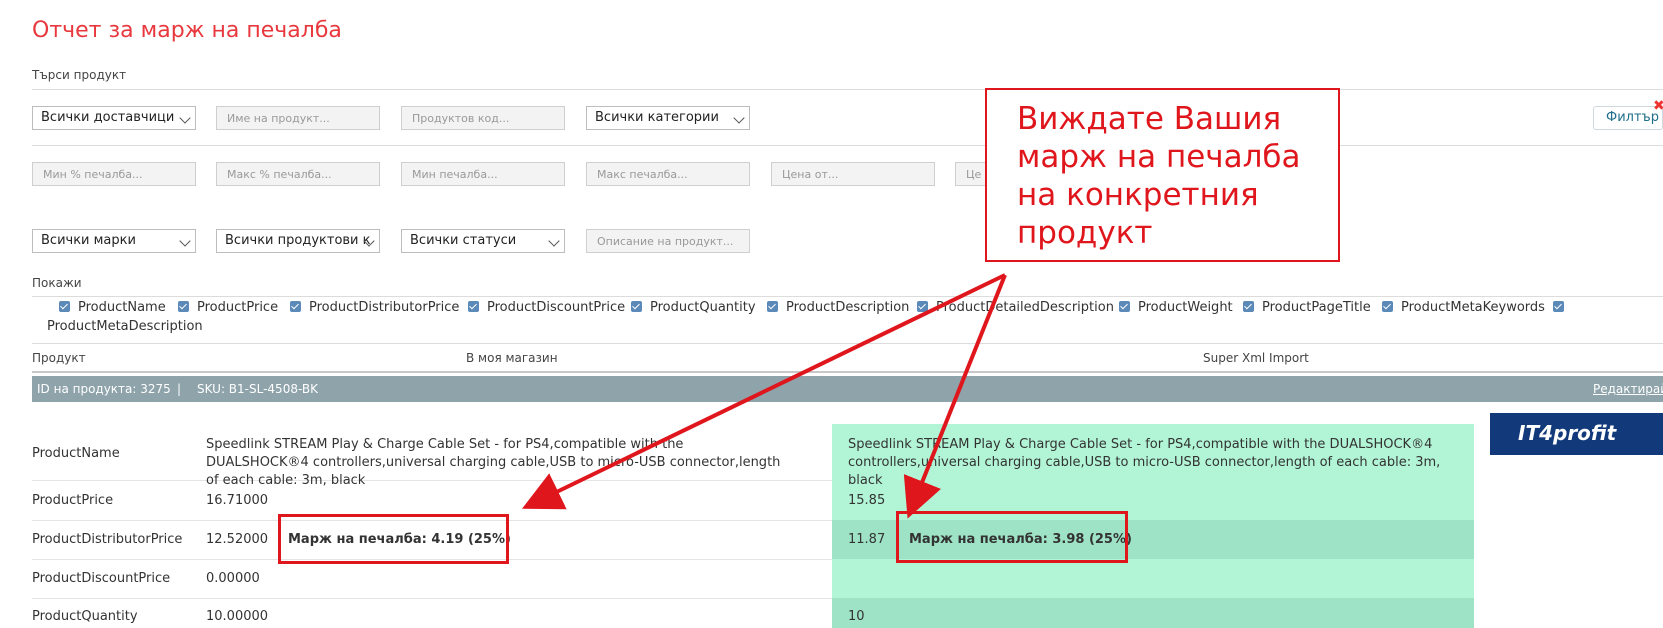 This screenshot has height=628, width=1663. What do you see at coordinates (955, 396) in the screenshot?
I see `arrow-to-import-margin` at bounding box center [955, 396].